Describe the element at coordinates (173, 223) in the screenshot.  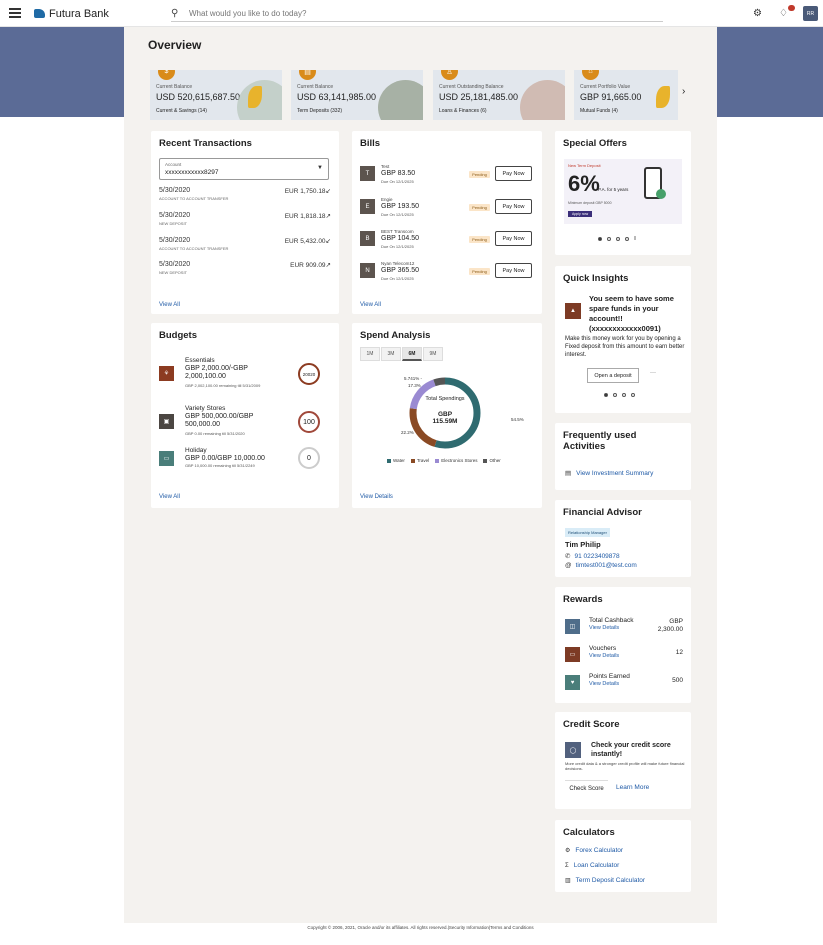
I see `transaction-desc: NEW DEPOSIT` at that location.